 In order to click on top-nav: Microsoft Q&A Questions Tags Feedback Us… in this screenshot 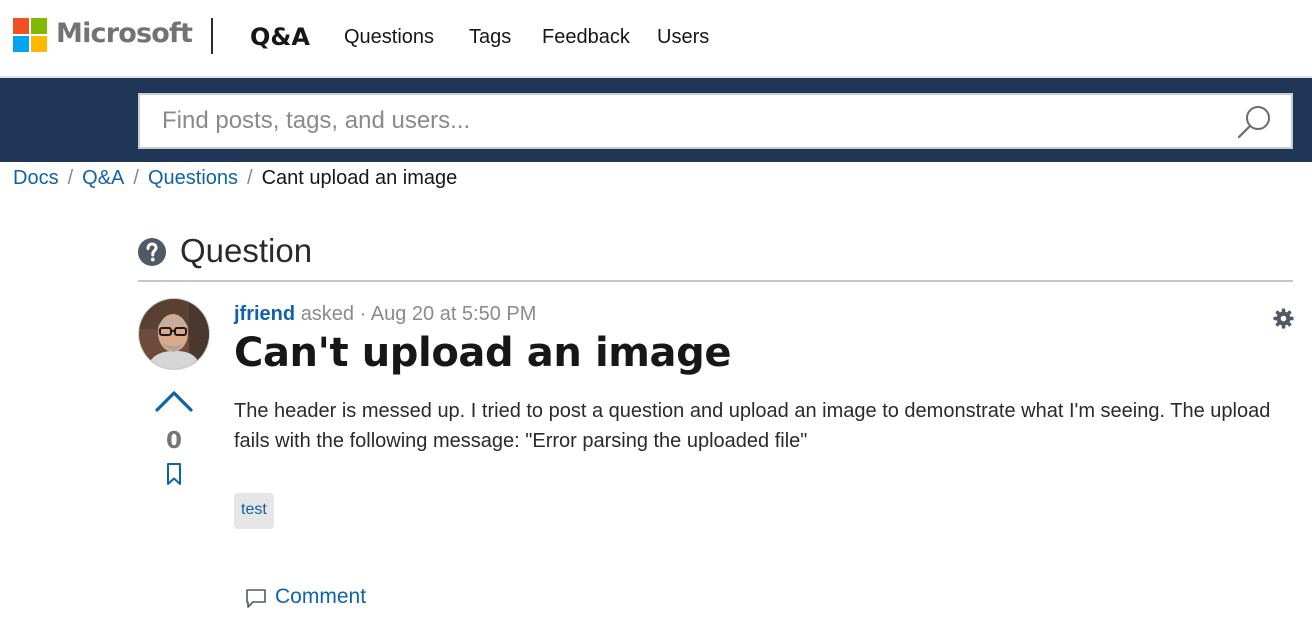, I will do `click(656, 38)`.